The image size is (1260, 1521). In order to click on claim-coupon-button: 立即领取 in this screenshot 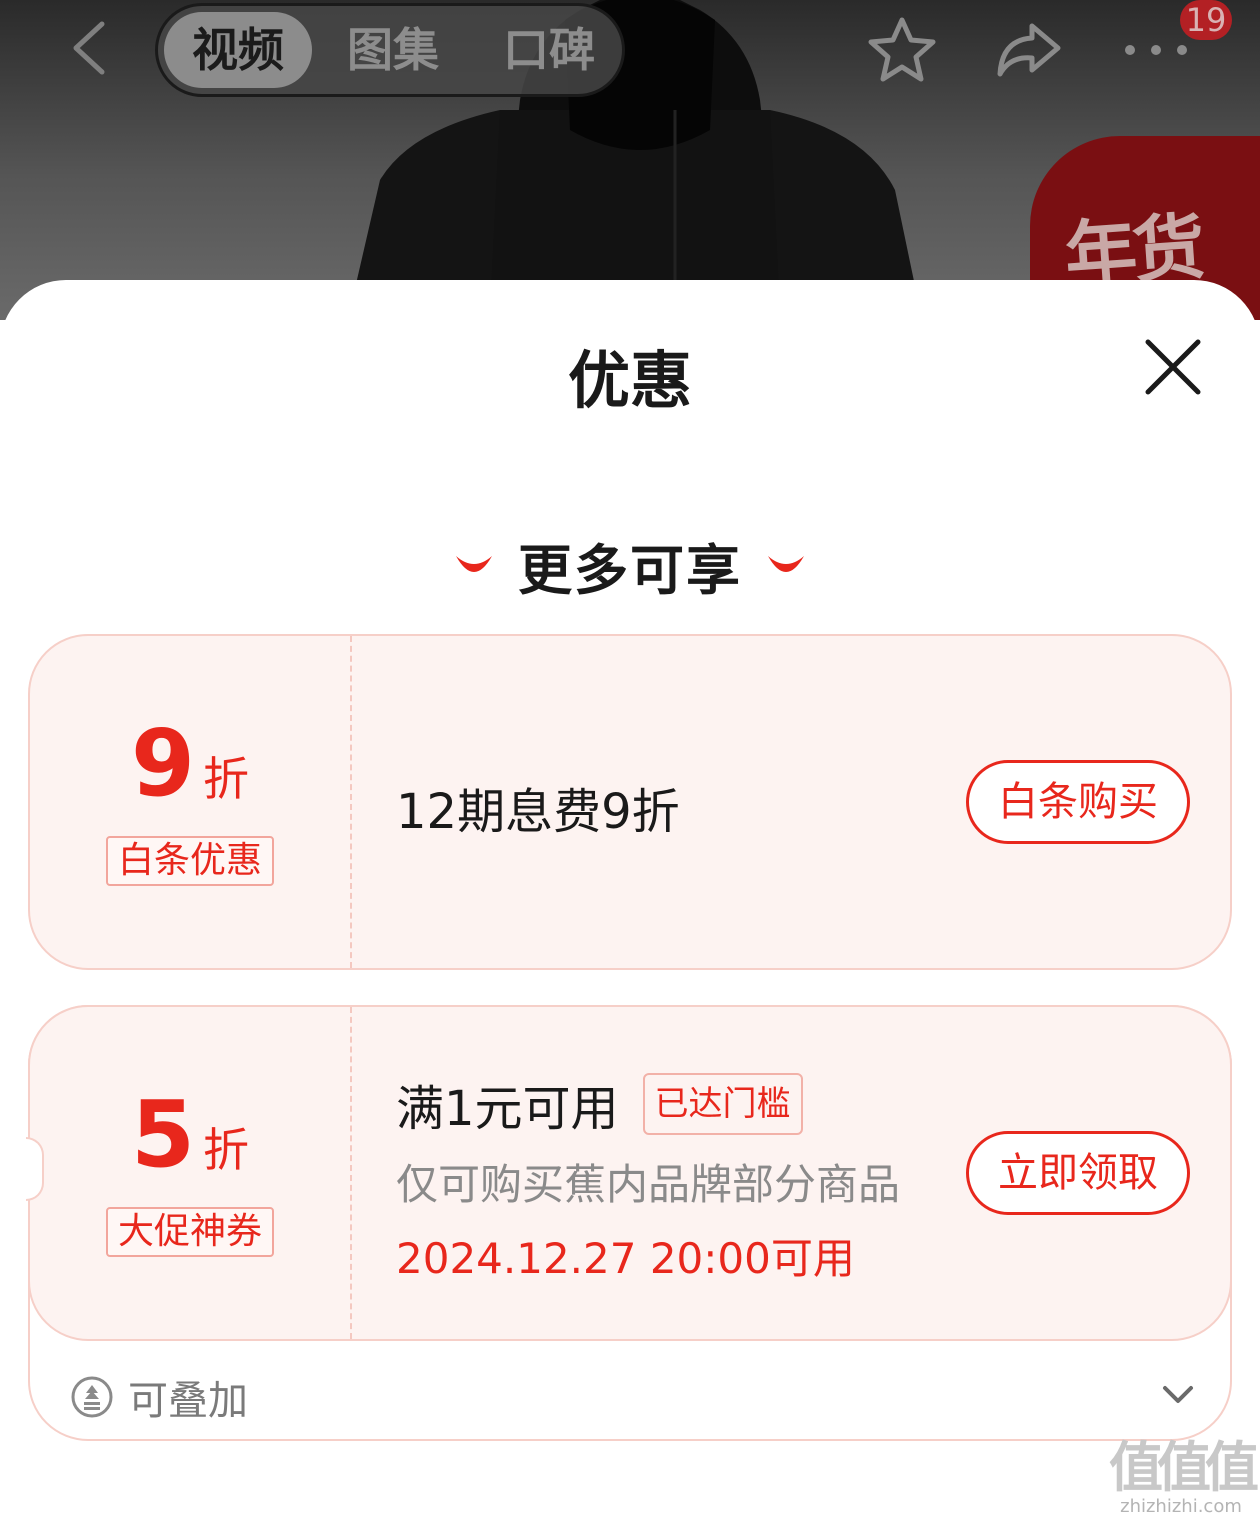, I will do `click(1078, 1173)`.